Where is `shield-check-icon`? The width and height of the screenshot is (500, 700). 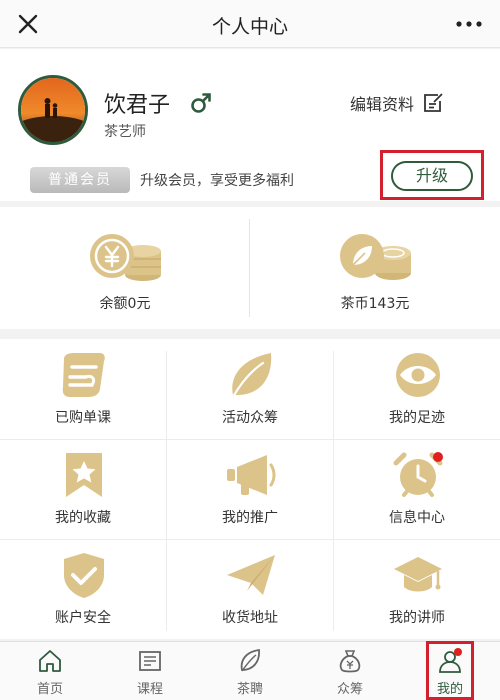 shield-check-icon is located at coordinates (84, 575).